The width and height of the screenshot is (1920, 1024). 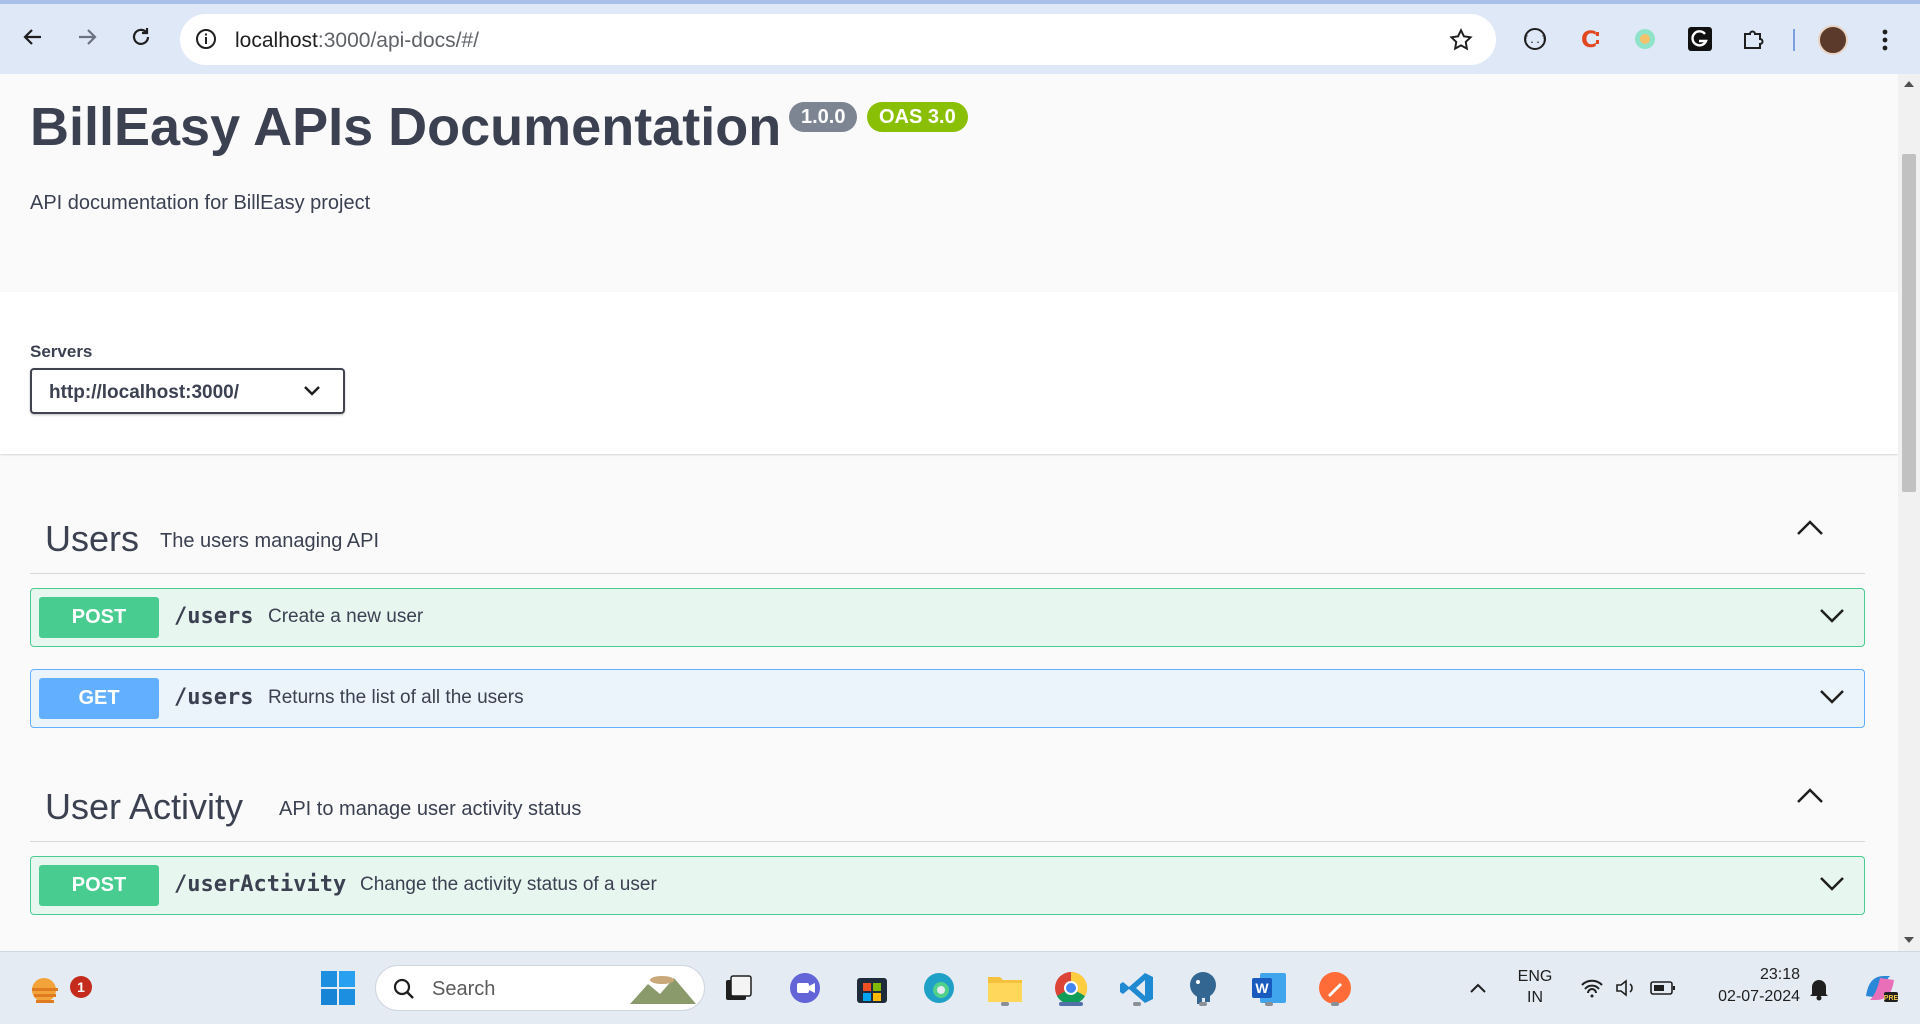 I want to click on edge-icon, so click(x=939, y=988).